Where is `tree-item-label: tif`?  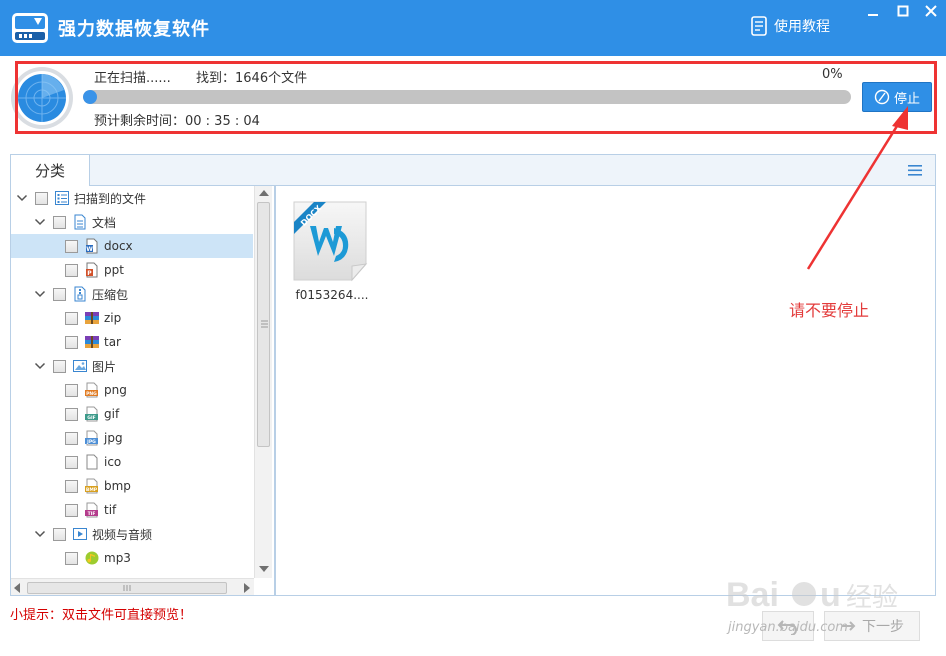
tree-item-label: tif is located at coordinates (110, 510).